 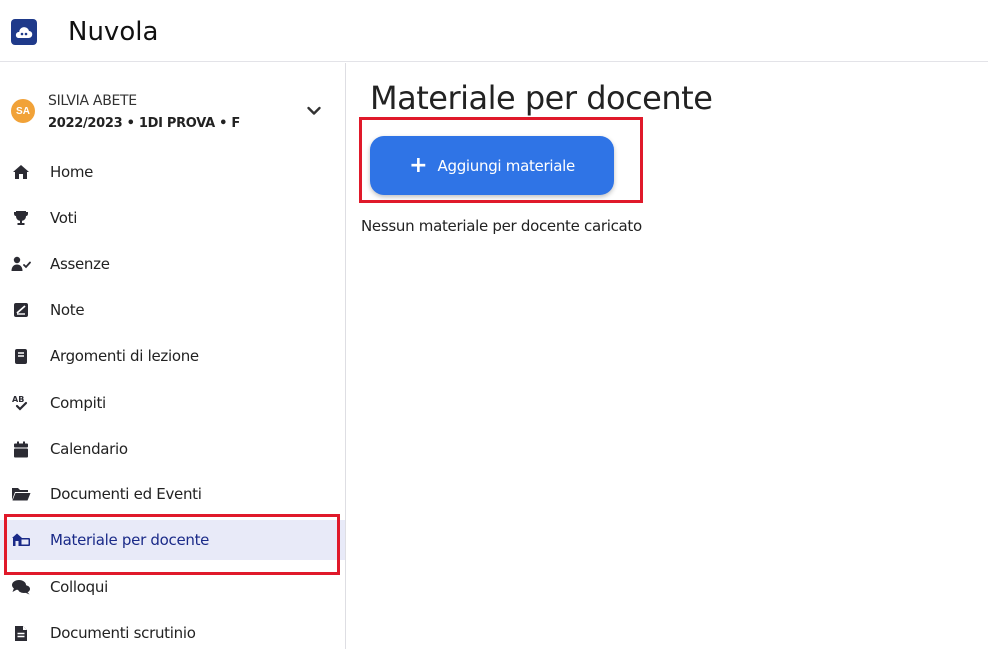 What do you see at coordinates (92, 101) in the screenshot?
I see `user-name: SILVIA ABETE` at bounding box center [92, 101].